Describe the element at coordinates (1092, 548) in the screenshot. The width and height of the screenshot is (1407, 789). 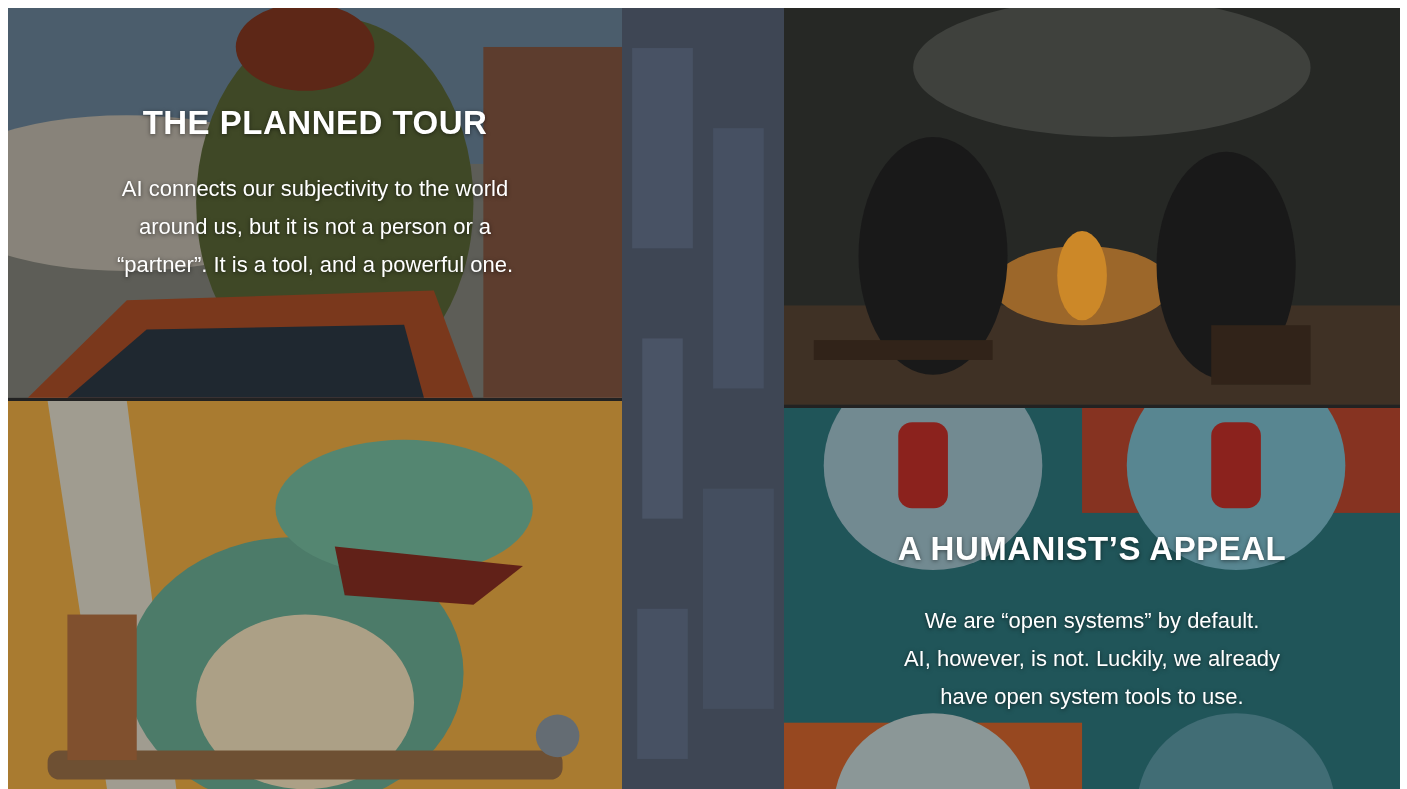
I see `slide-heading: A HUMANIST’S APPEAL` at that location.